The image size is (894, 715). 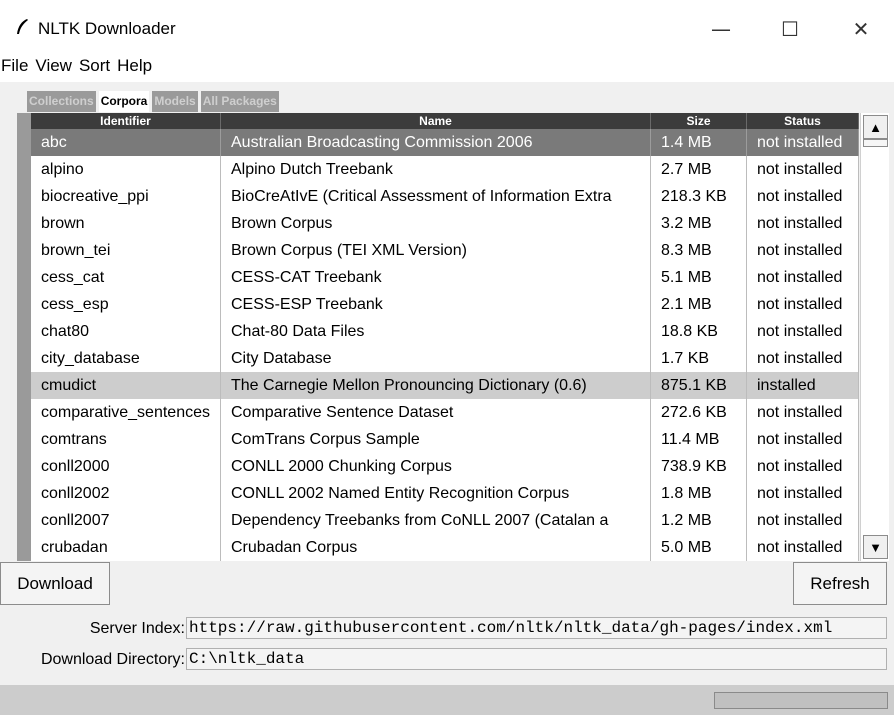 What do you see at coordinates (126, 385) in the screenshot?
I see `cell-identifier: cmudict` at bounding box center [126, 385].